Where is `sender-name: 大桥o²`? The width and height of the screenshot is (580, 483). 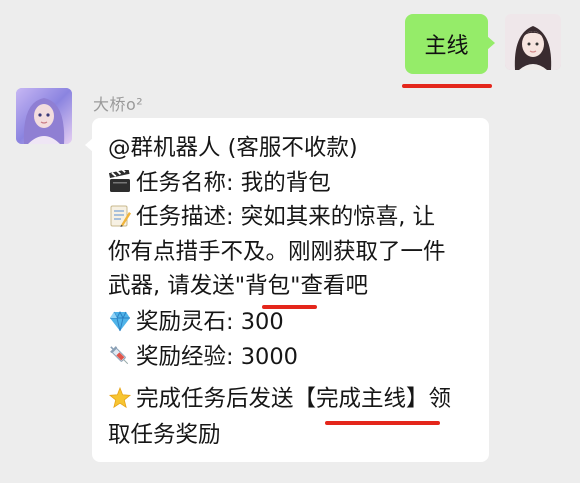
sender-name: 大桥o² is located at coordinates (118, 104).